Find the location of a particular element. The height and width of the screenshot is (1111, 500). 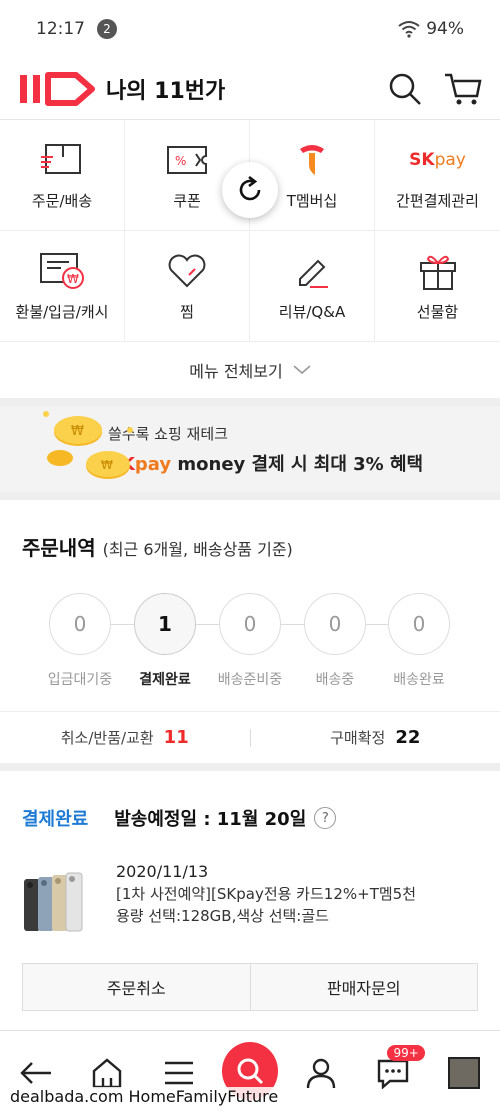

refund-icon: ₩ is located at coordinates (62, 270).